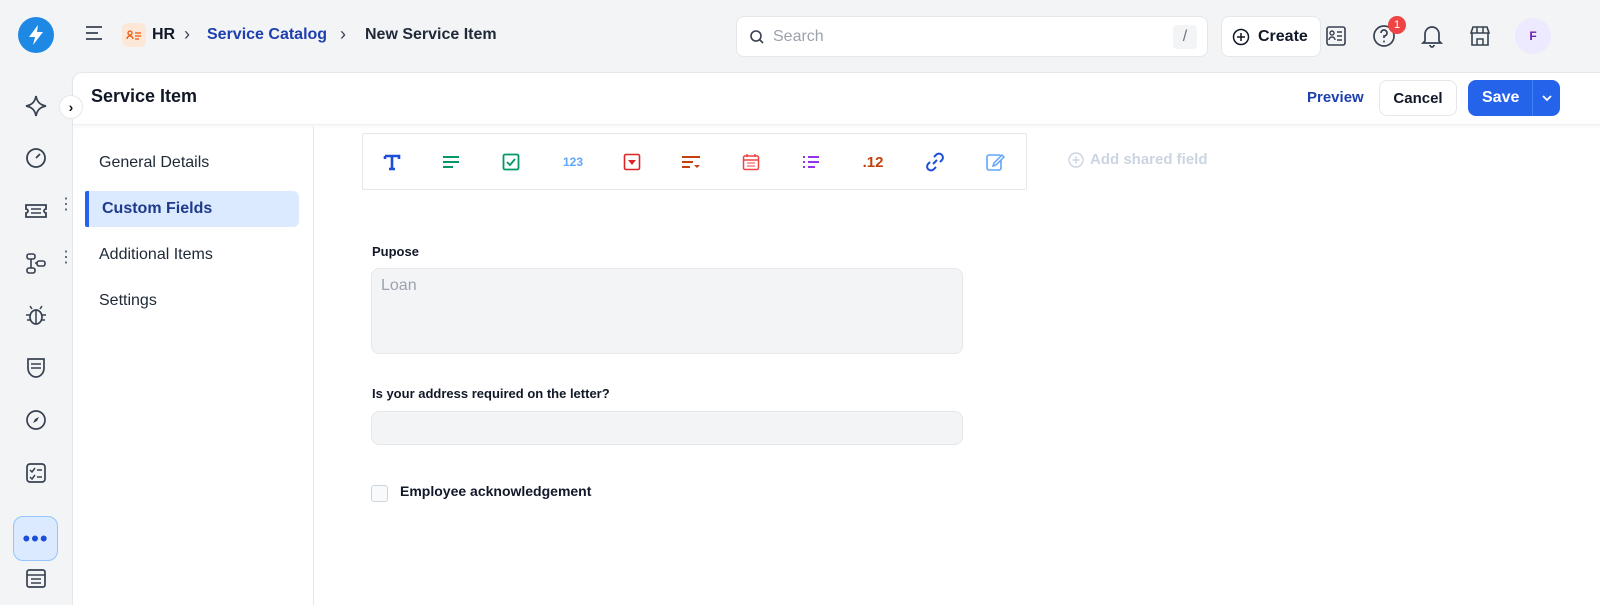 This screenshot has height=605, width=1600. What do you see at coordinates (757, 37) in the screenshot?
I see `search-icon` at bounding box center [757, 37].